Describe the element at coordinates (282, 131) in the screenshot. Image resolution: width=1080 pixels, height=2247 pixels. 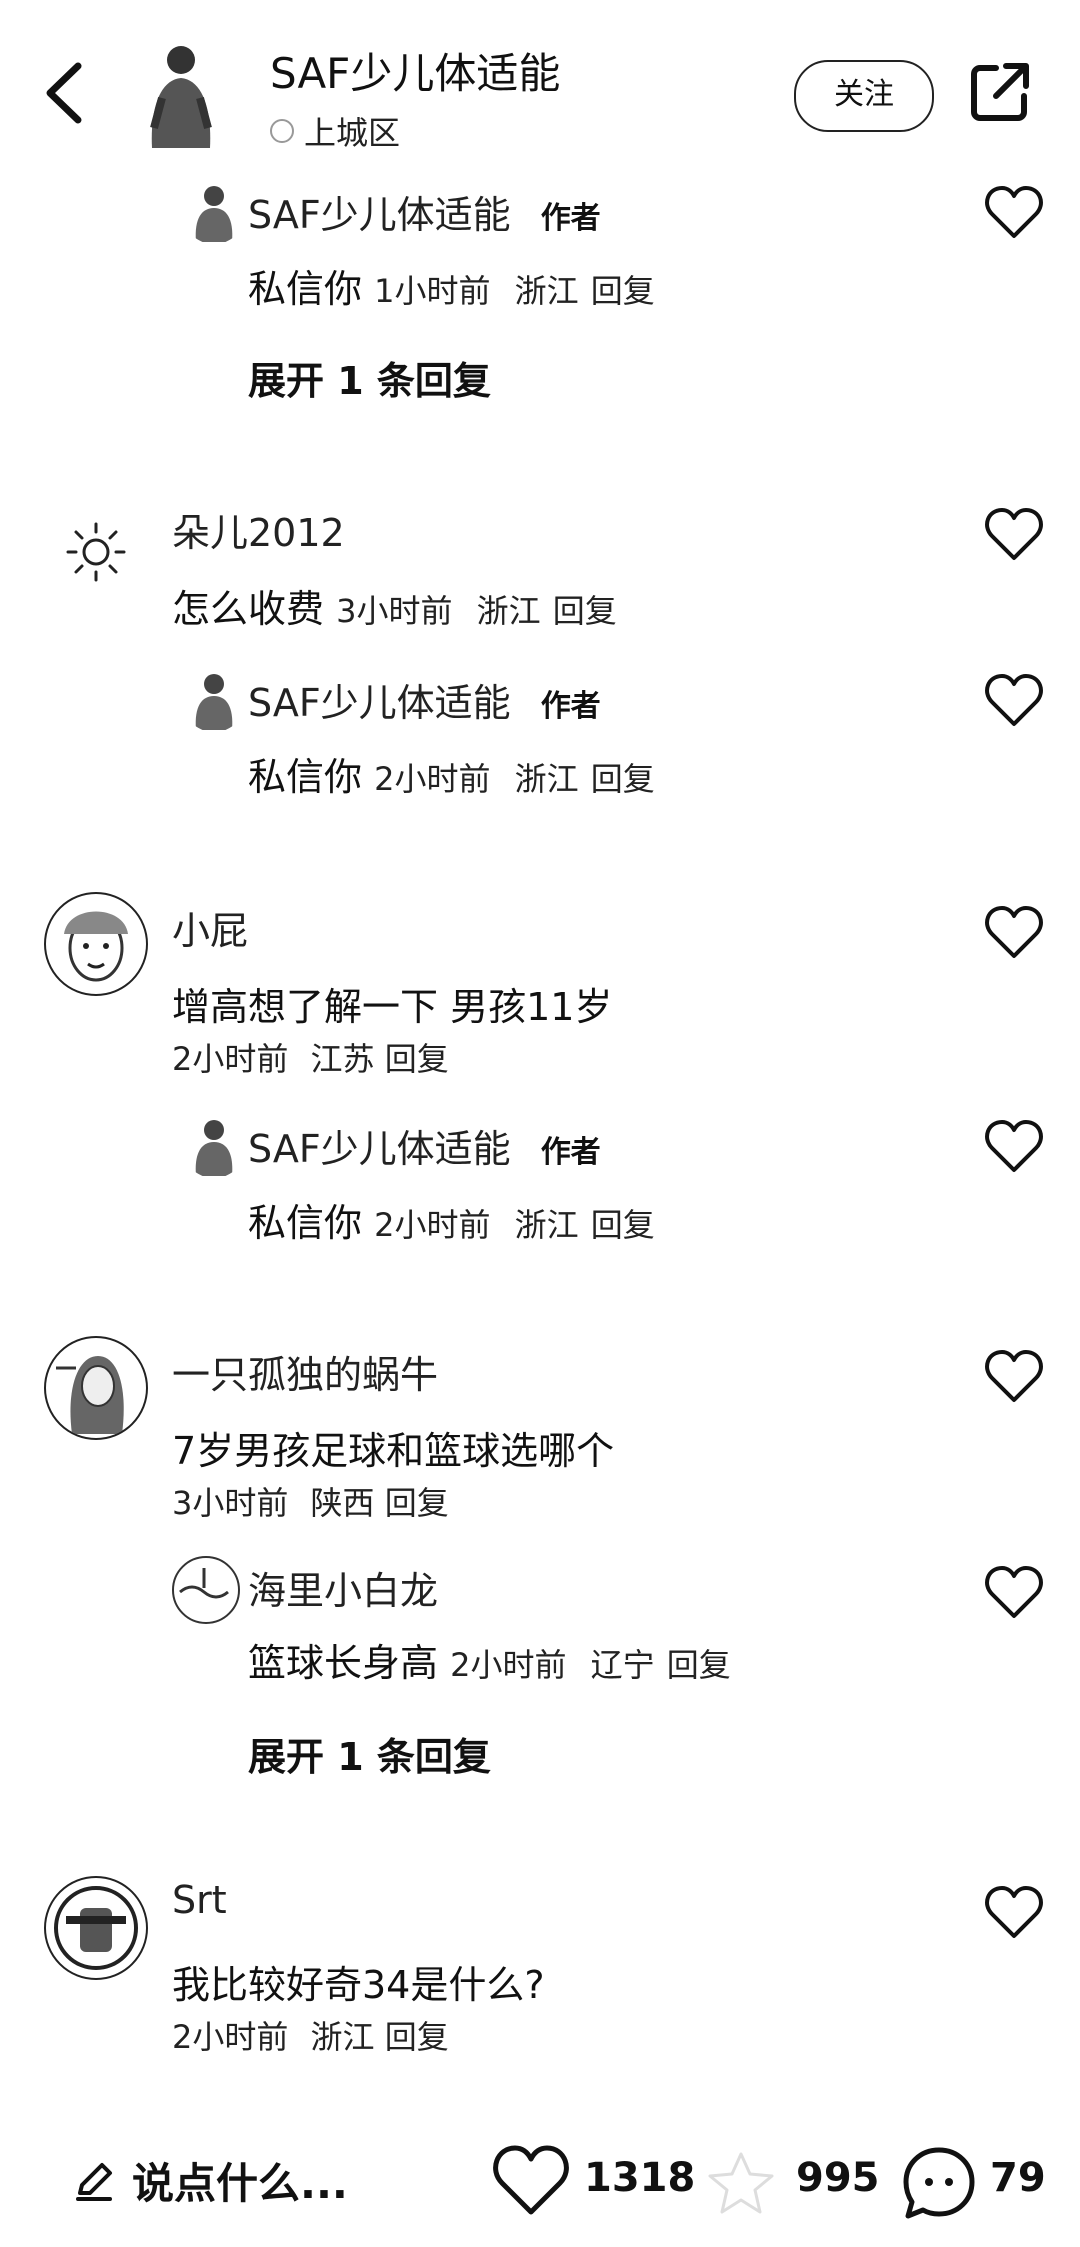
I see `location-icon` at that location.